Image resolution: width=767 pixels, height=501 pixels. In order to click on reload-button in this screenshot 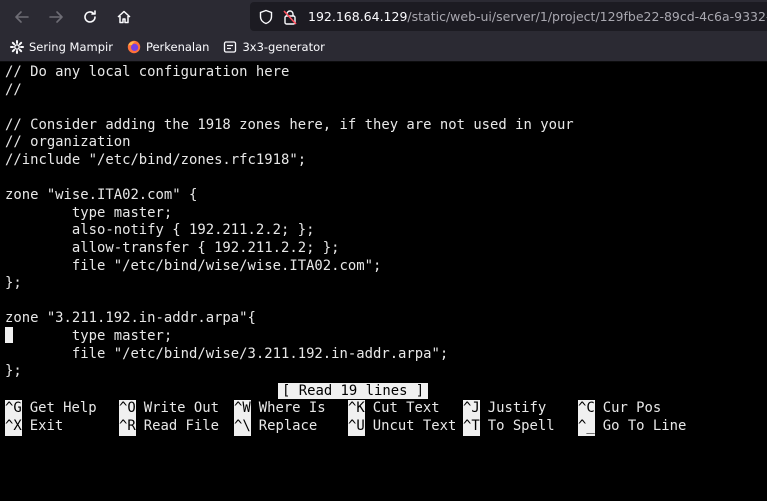, I will do `click(90, 17)`.